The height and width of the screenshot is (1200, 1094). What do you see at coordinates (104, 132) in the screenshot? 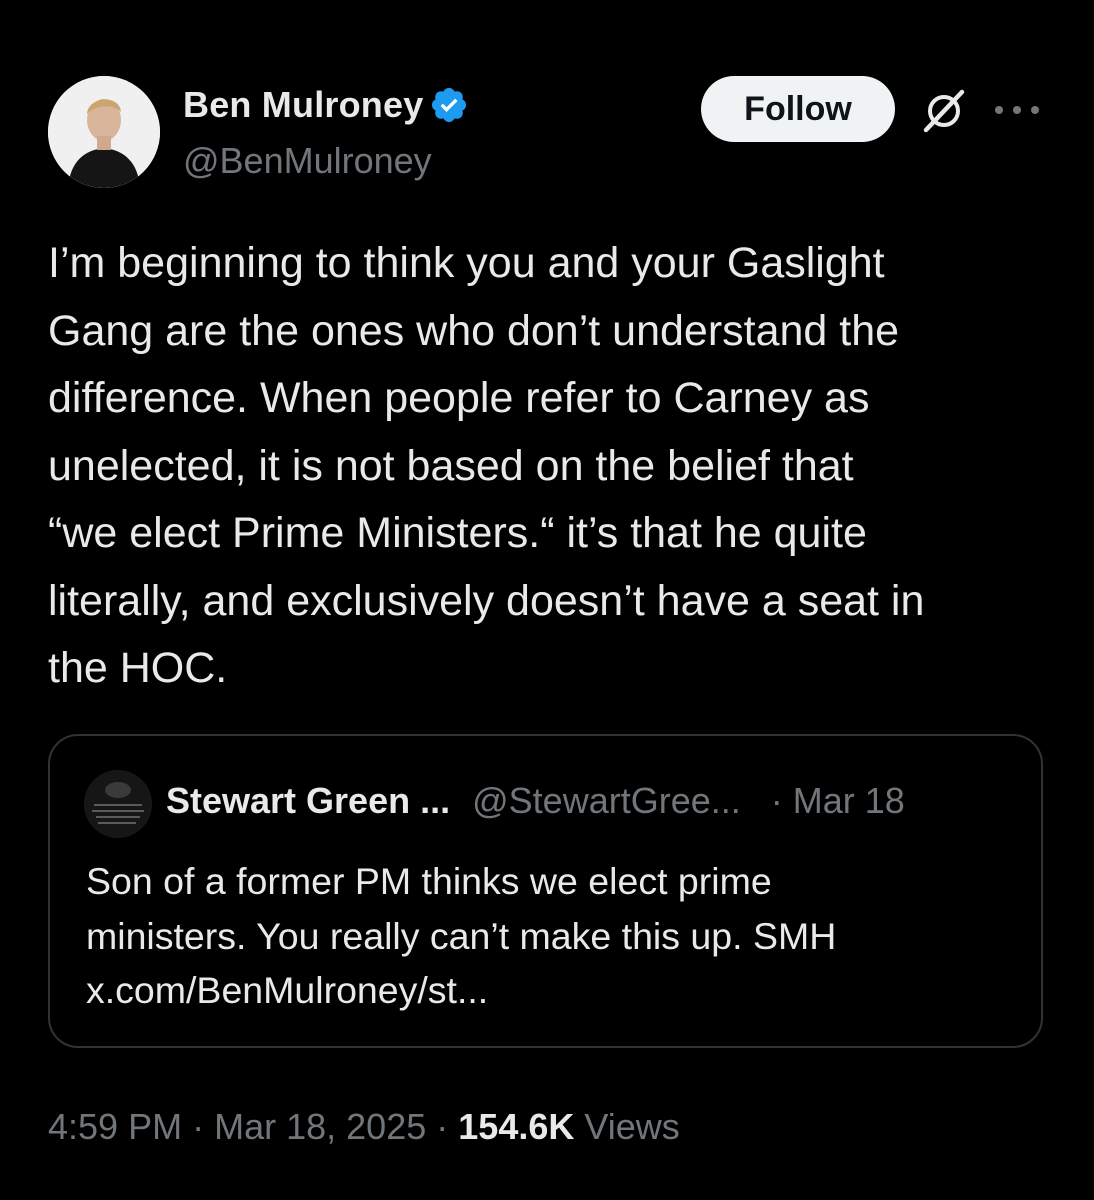
I see `author-avatar` at bounding box center [104, 132].